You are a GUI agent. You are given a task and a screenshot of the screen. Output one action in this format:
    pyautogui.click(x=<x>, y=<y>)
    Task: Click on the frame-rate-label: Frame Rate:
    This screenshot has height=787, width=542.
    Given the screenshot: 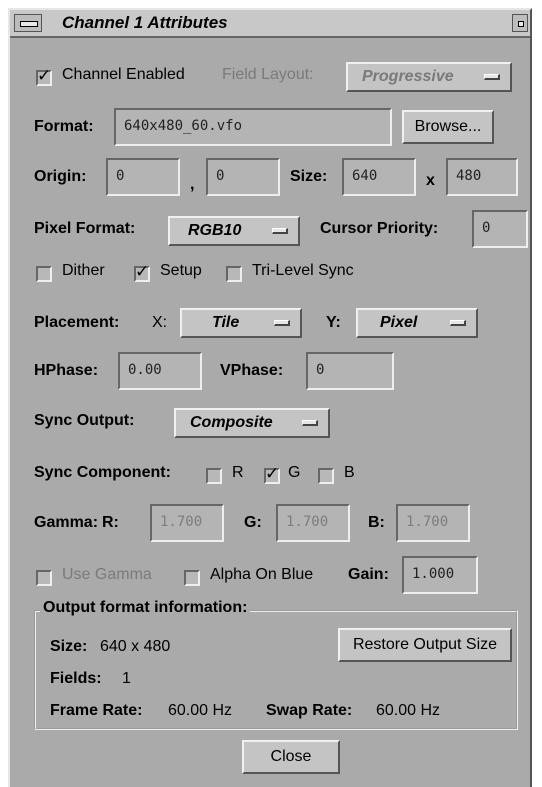 What is the action you would take?
    pyautogui.click(x=96, y=710)
    